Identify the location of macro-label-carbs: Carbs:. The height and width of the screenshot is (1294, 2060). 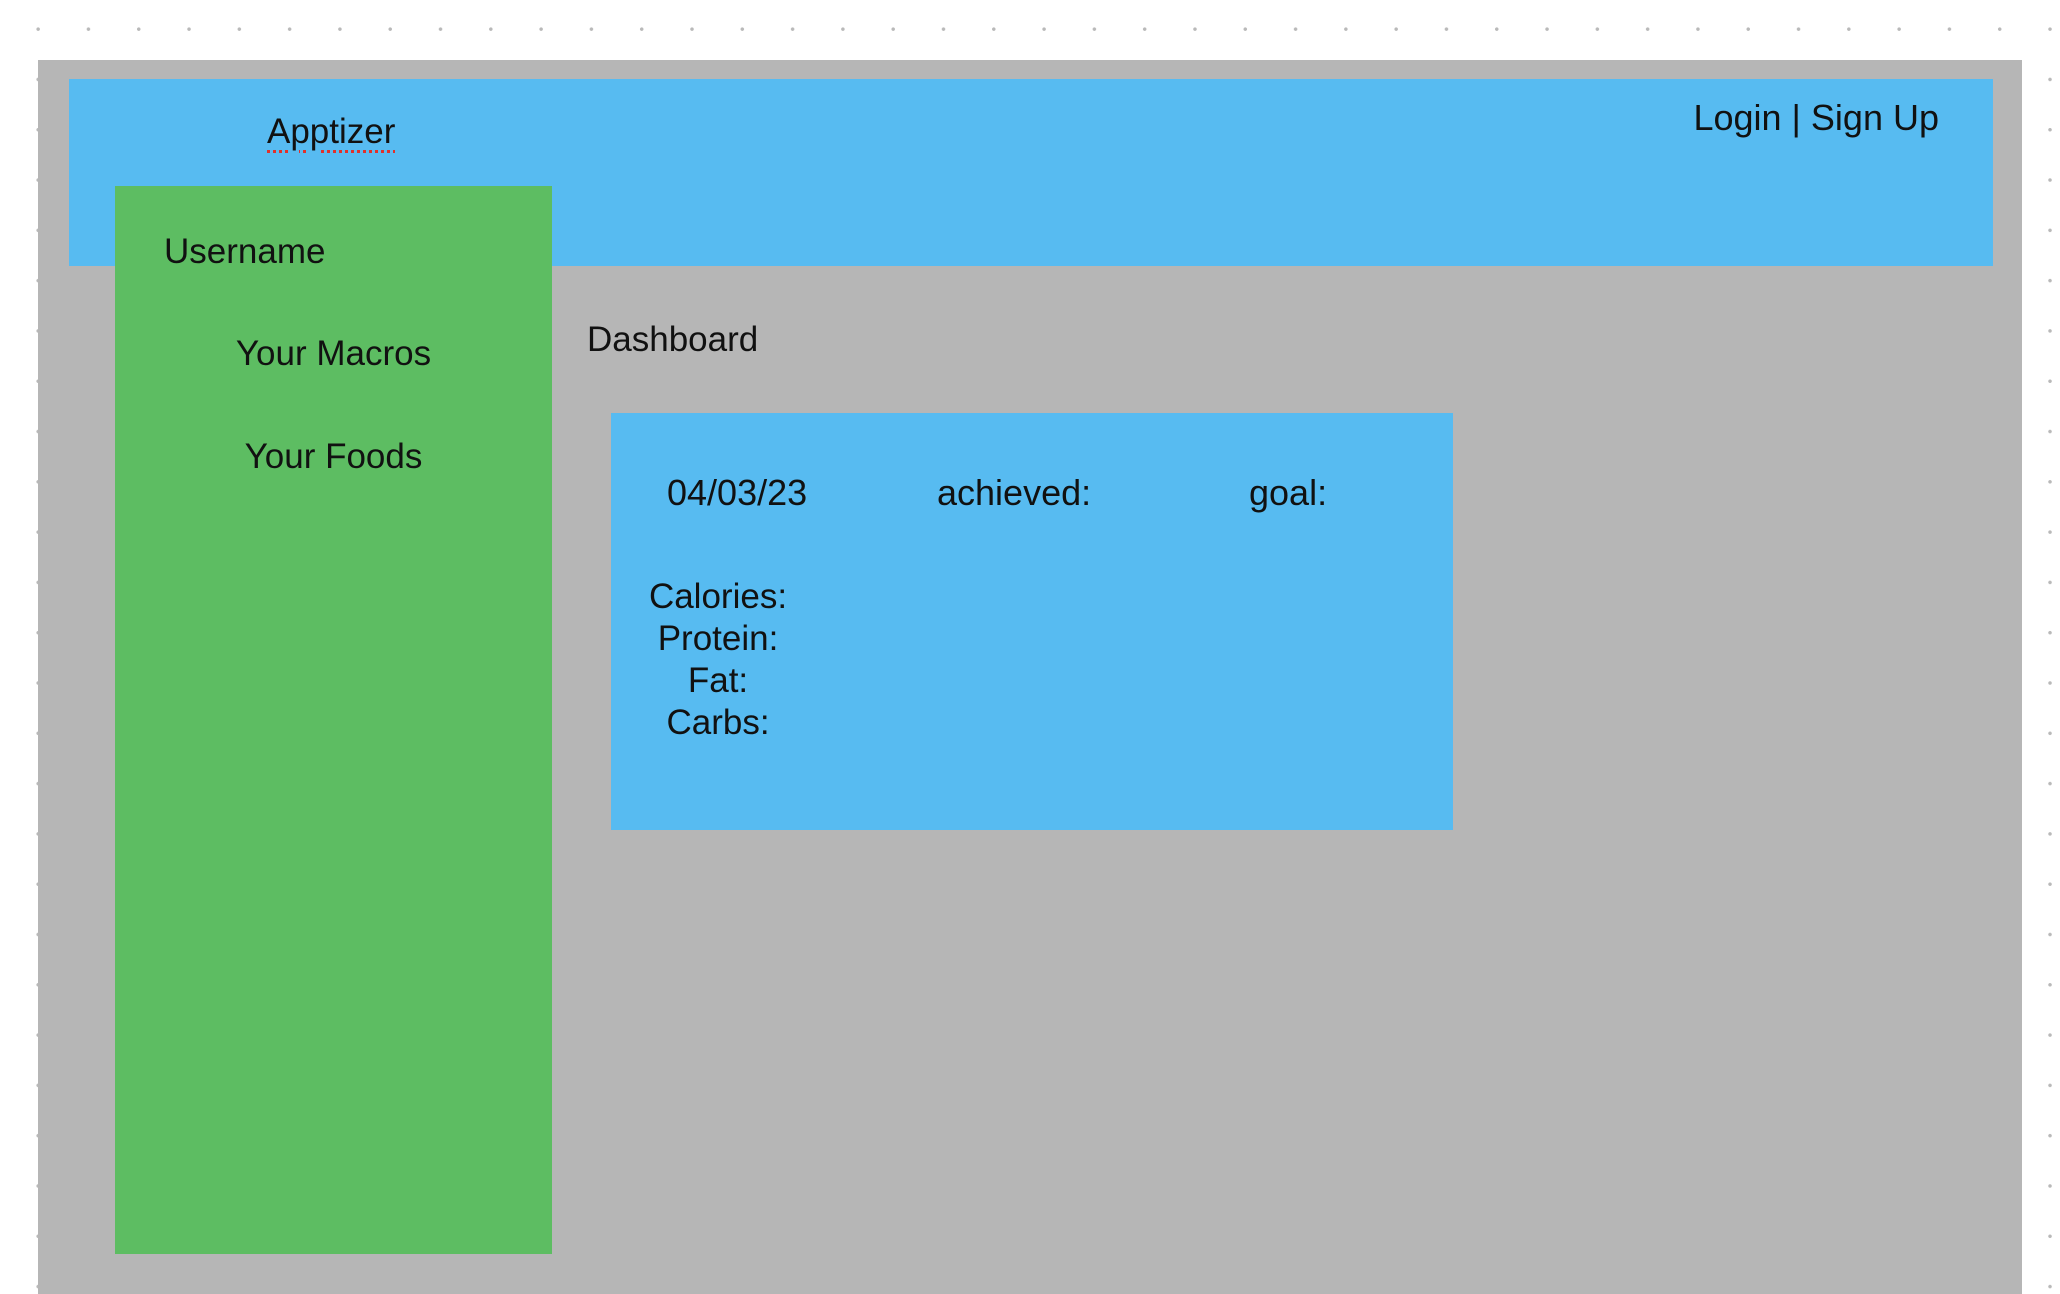
(718, 722).